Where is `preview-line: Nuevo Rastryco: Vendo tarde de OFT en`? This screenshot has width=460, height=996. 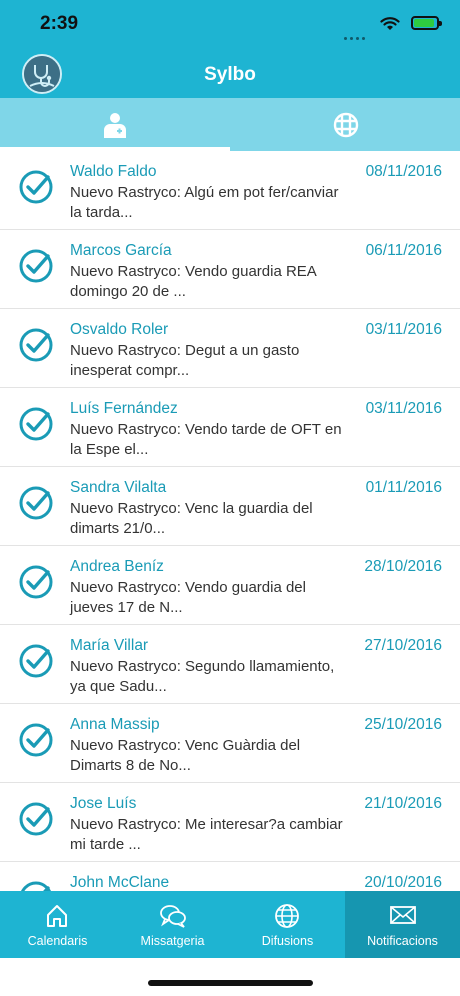 preview-line: Nuevo Rastryco: Vendo tarde de OFT en is located at coordinates (206, 429).